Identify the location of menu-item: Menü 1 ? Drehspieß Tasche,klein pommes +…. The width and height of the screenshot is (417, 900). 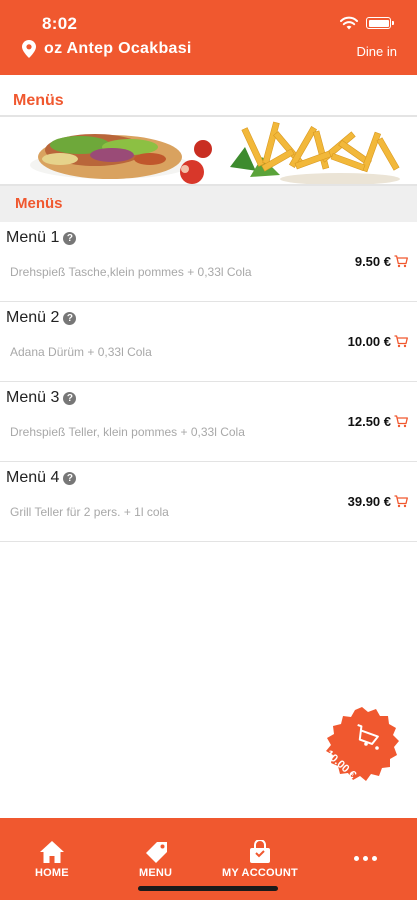
(208, 262).